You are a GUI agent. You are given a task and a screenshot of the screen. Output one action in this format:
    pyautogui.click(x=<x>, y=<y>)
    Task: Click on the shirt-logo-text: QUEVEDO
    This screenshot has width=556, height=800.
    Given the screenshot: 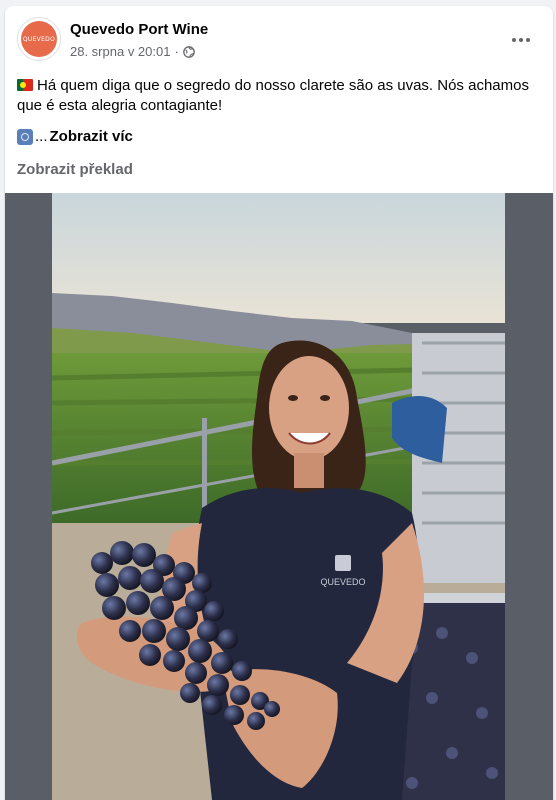 What is the action you would take?
    pyautogui.click(x=342, y=582)
    